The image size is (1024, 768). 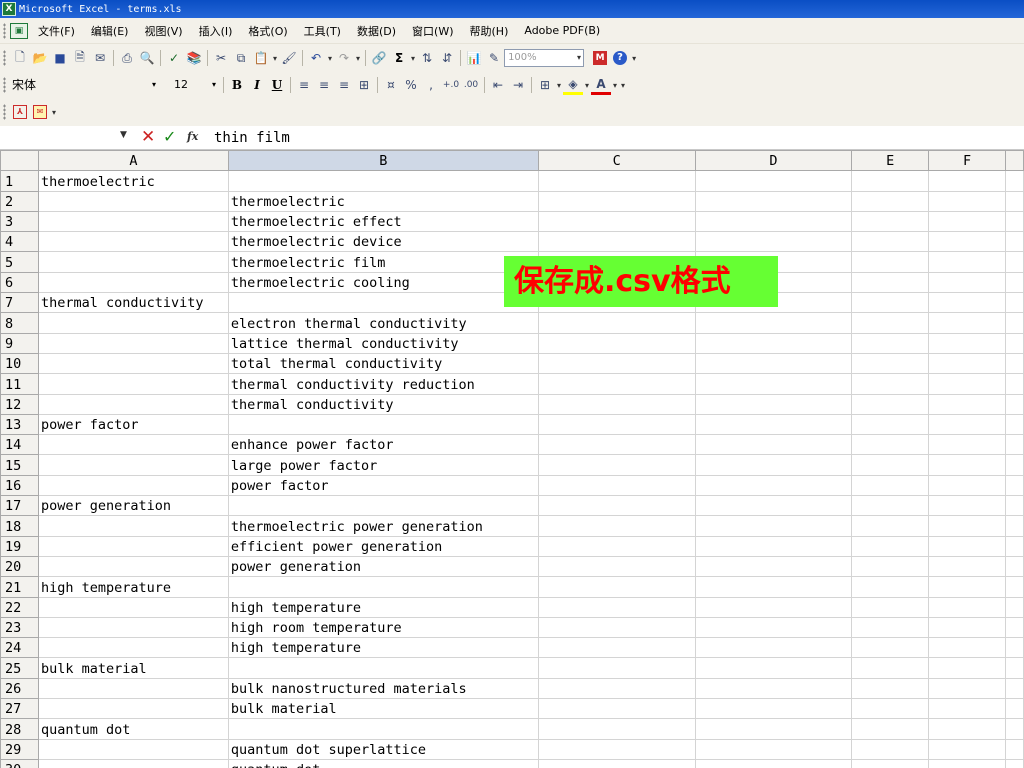 I want to click on chart-wizard-icon: 📊, so click(x=474, y=58).